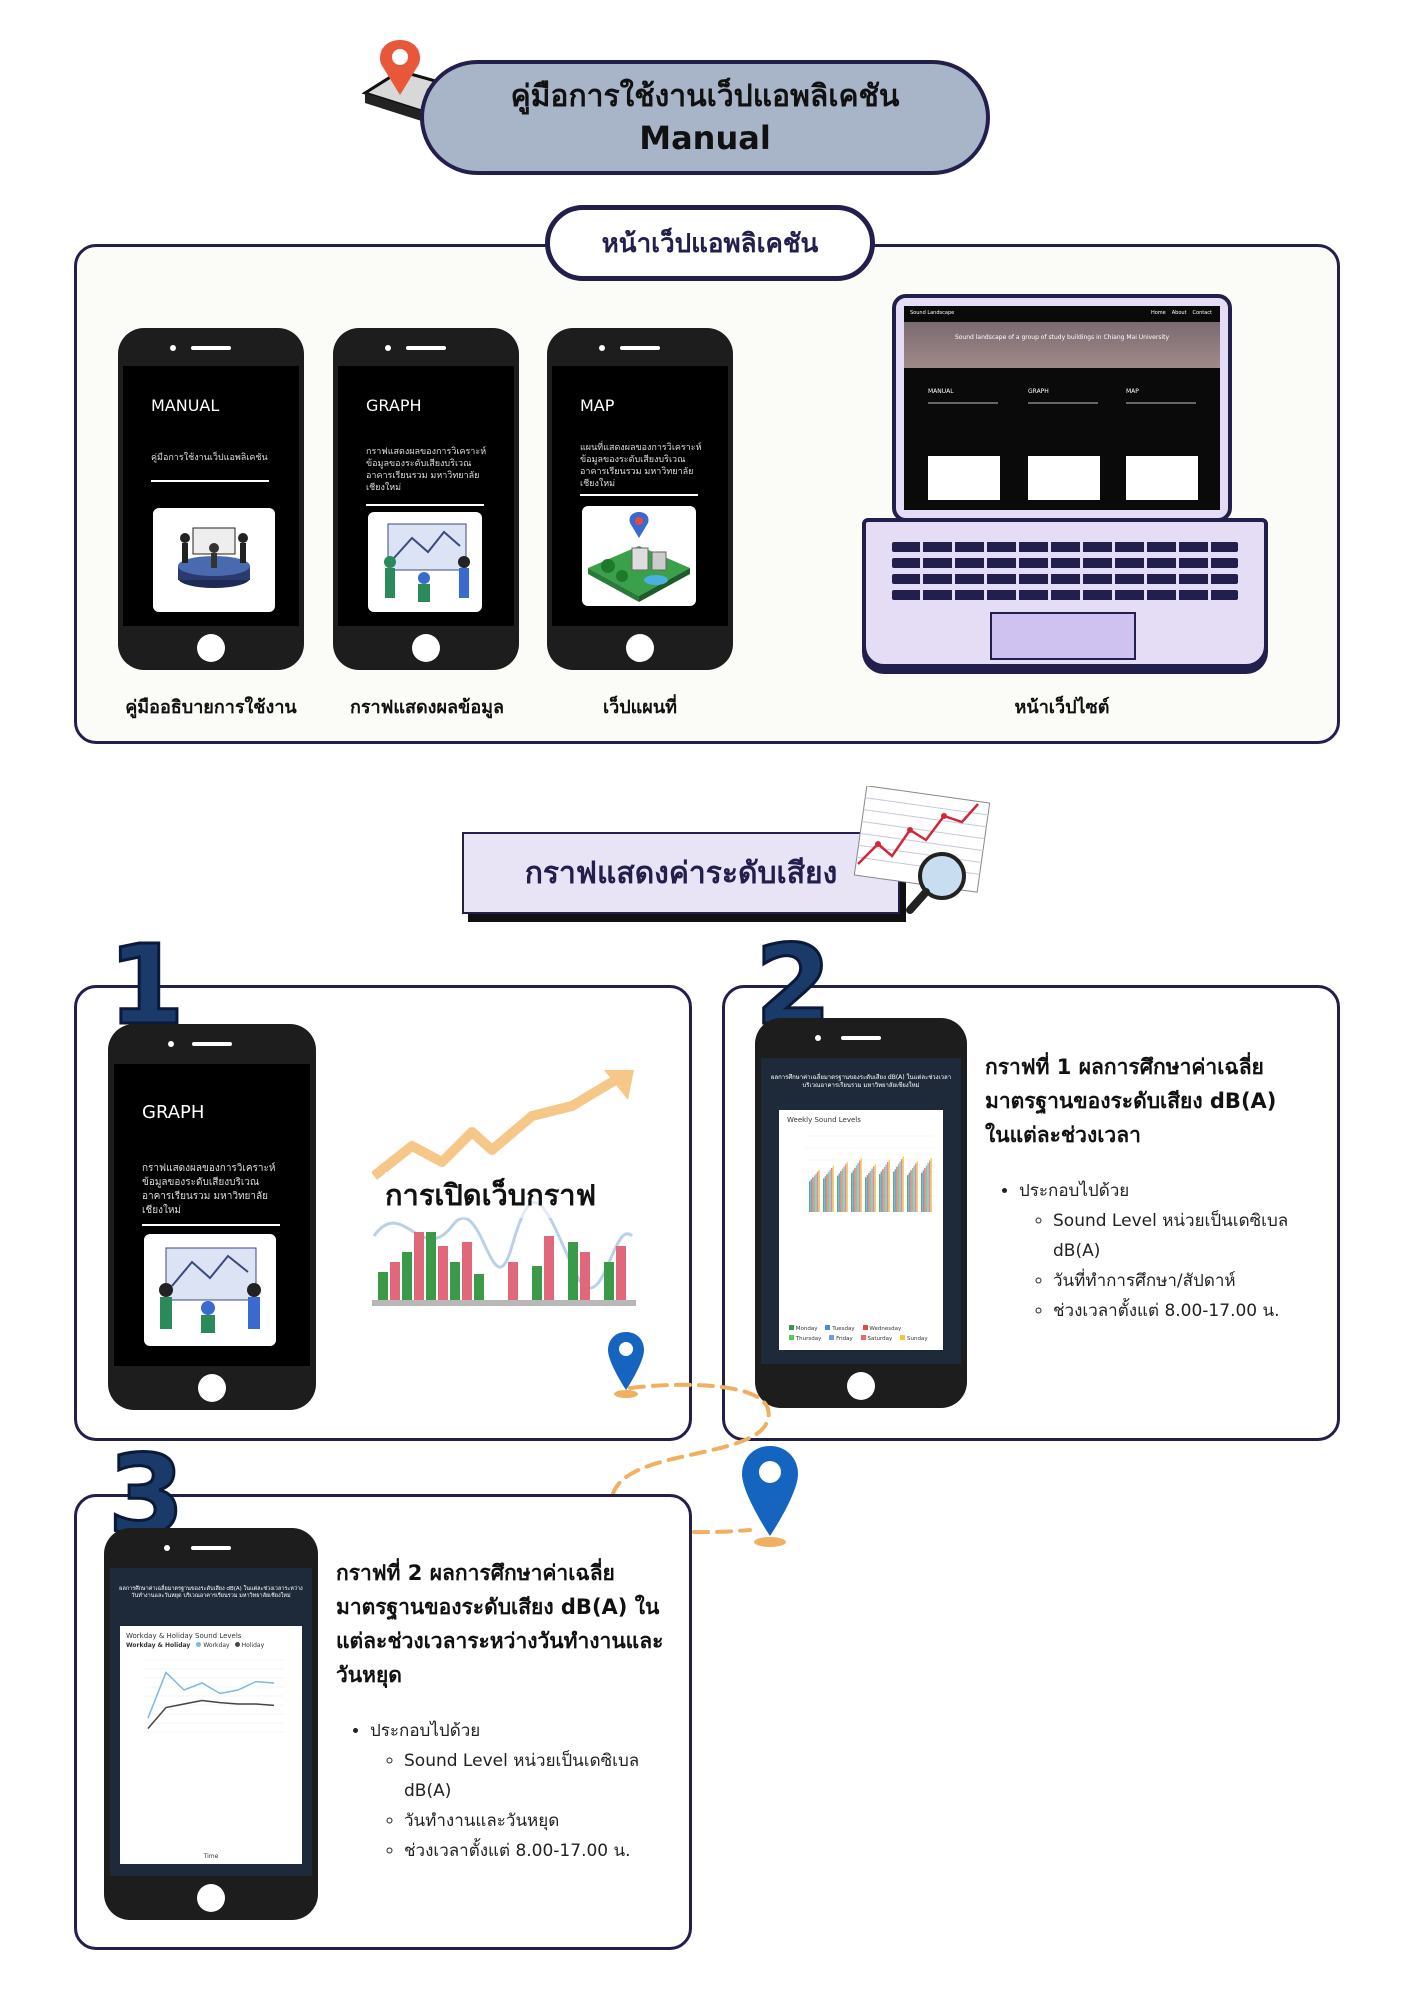 The width and height of the screenshot is (1414, 2000). What do you see at coordinates (184, 1636) in the screenshot?
I see `workday-chart-title: Workday & Holiday Sound Levels` at bounding box center [184, 1636].